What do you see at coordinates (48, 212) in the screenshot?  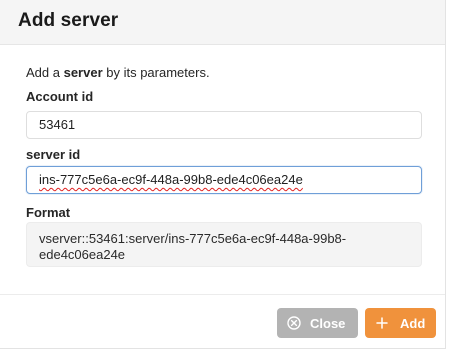 I see `format-label: Format` at bounding box center [48, 212].